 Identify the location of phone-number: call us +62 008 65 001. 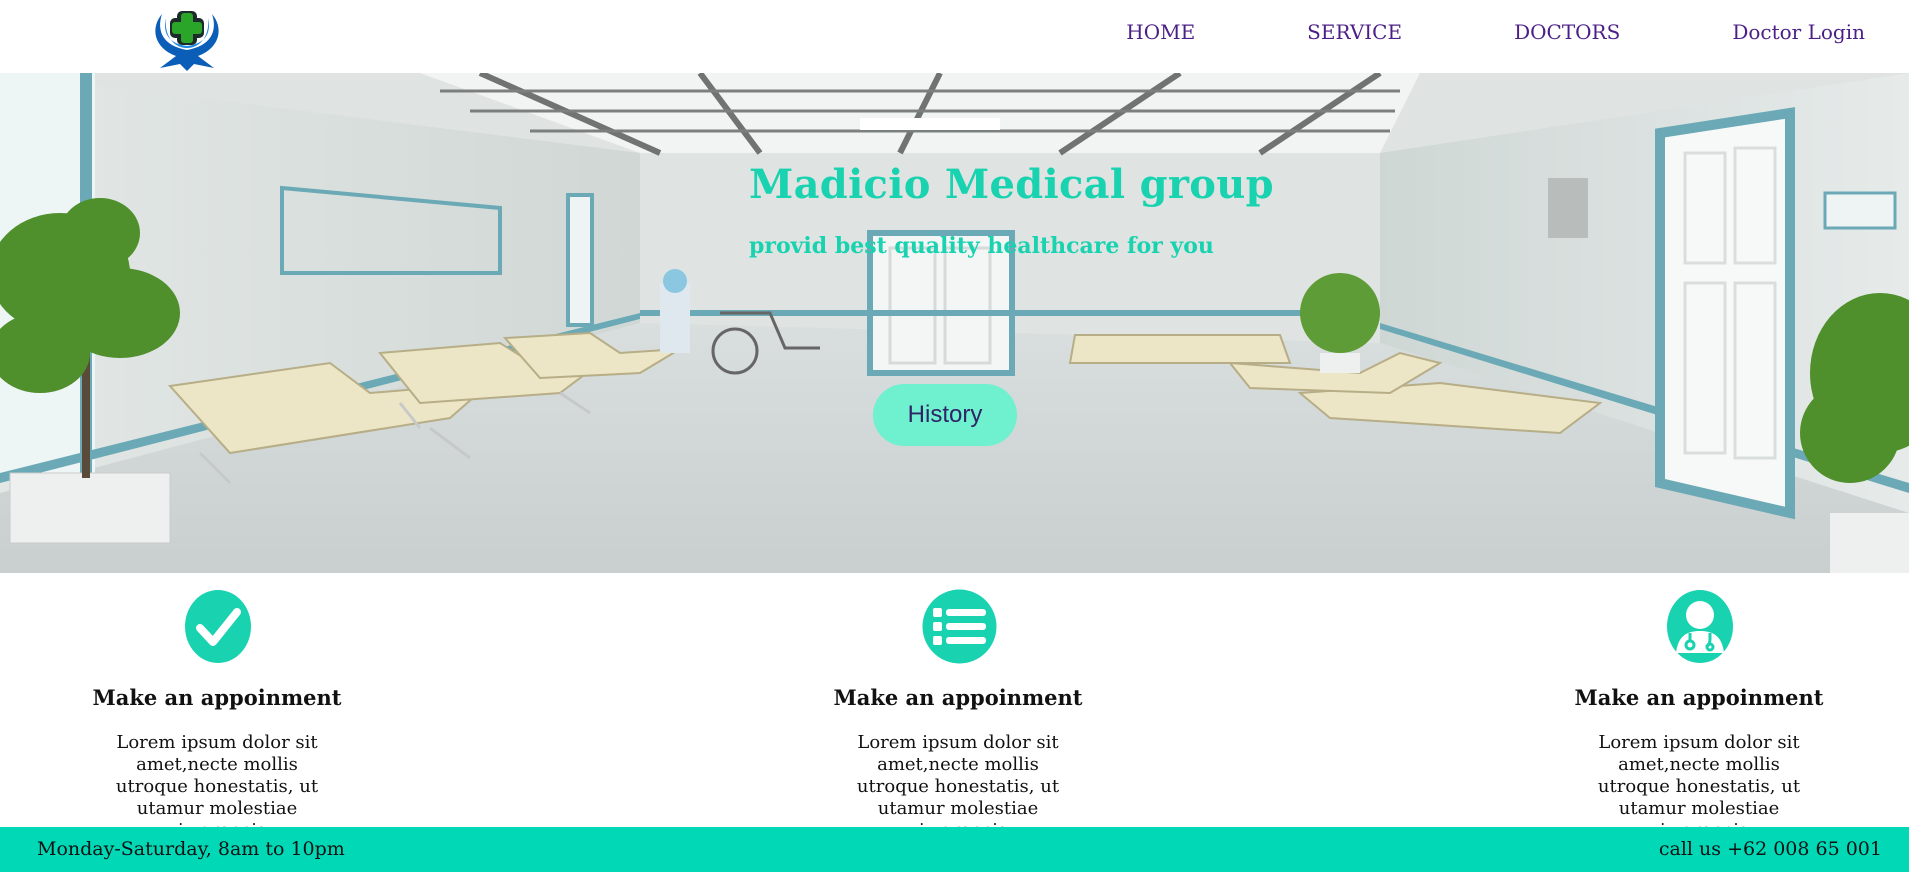
(1770, 849).